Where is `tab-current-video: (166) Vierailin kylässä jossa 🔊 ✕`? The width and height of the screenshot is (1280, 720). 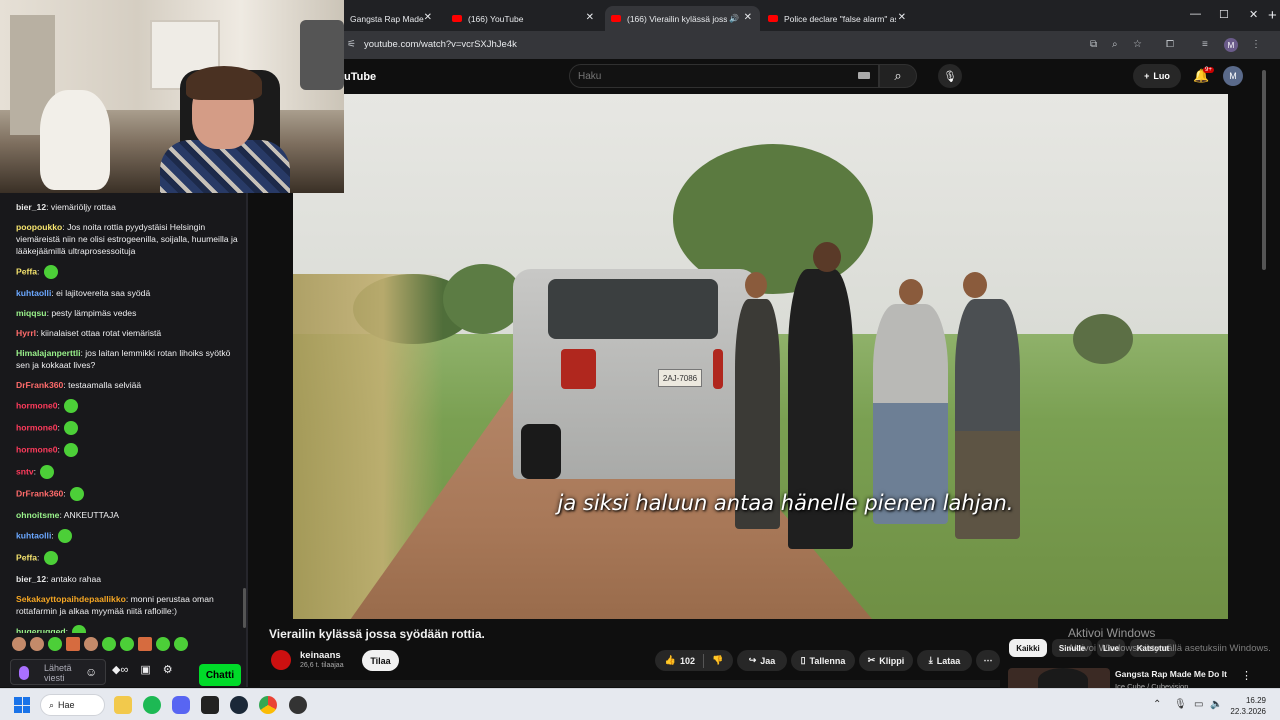 tab-current-video: (166) Vierailin kylässä jossa 🔊 ✕ is located at coordinates (682, 18).